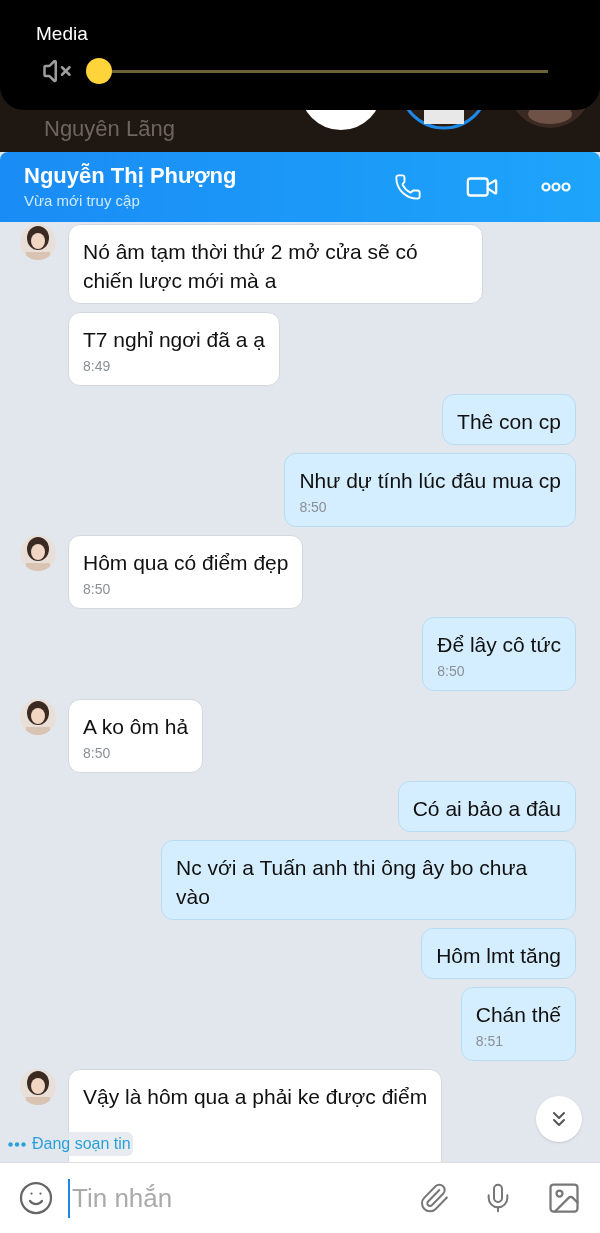  I want to click on message-text: Nó âm tạm thời thứ 2 mở cửa sẽ có chiến lược mới mà a, so click(251, 266).